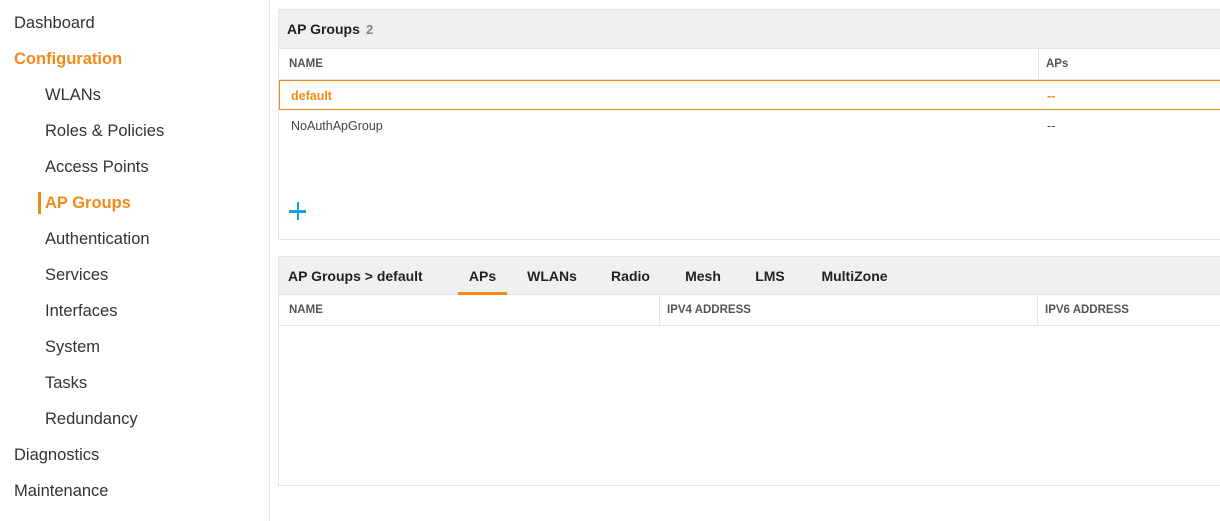 This screenshot has width=1220, height=521. Describe the element at coordinates (749, 29) in the screenshot. I see `ap-groups-header: AP Groups 2` at that location.